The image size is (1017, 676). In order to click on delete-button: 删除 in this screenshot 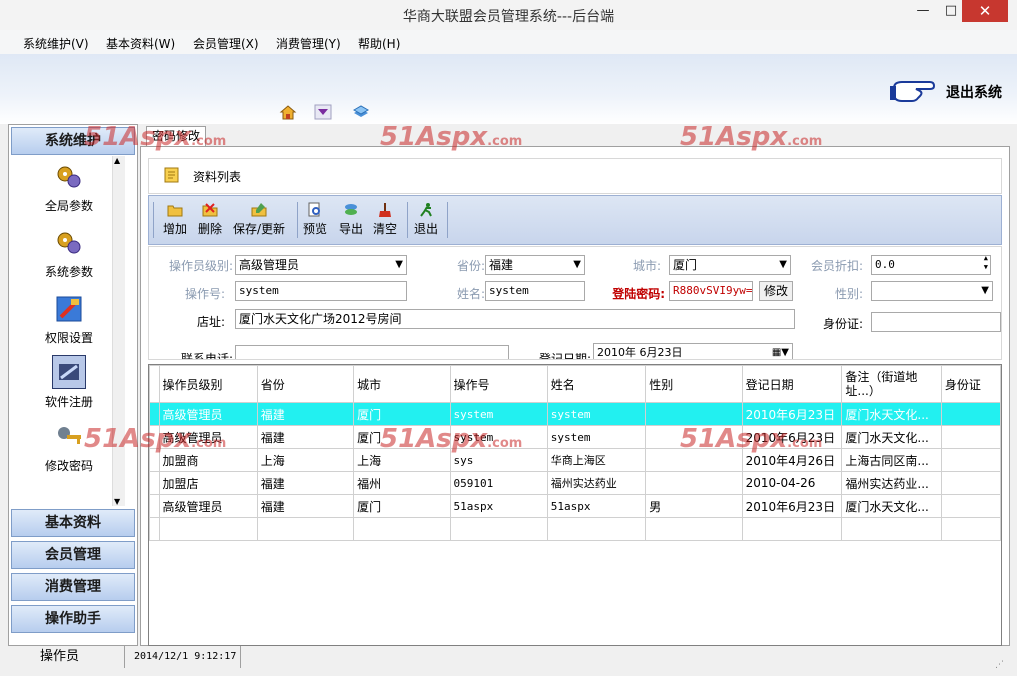, I will do `click(210, 219)`.